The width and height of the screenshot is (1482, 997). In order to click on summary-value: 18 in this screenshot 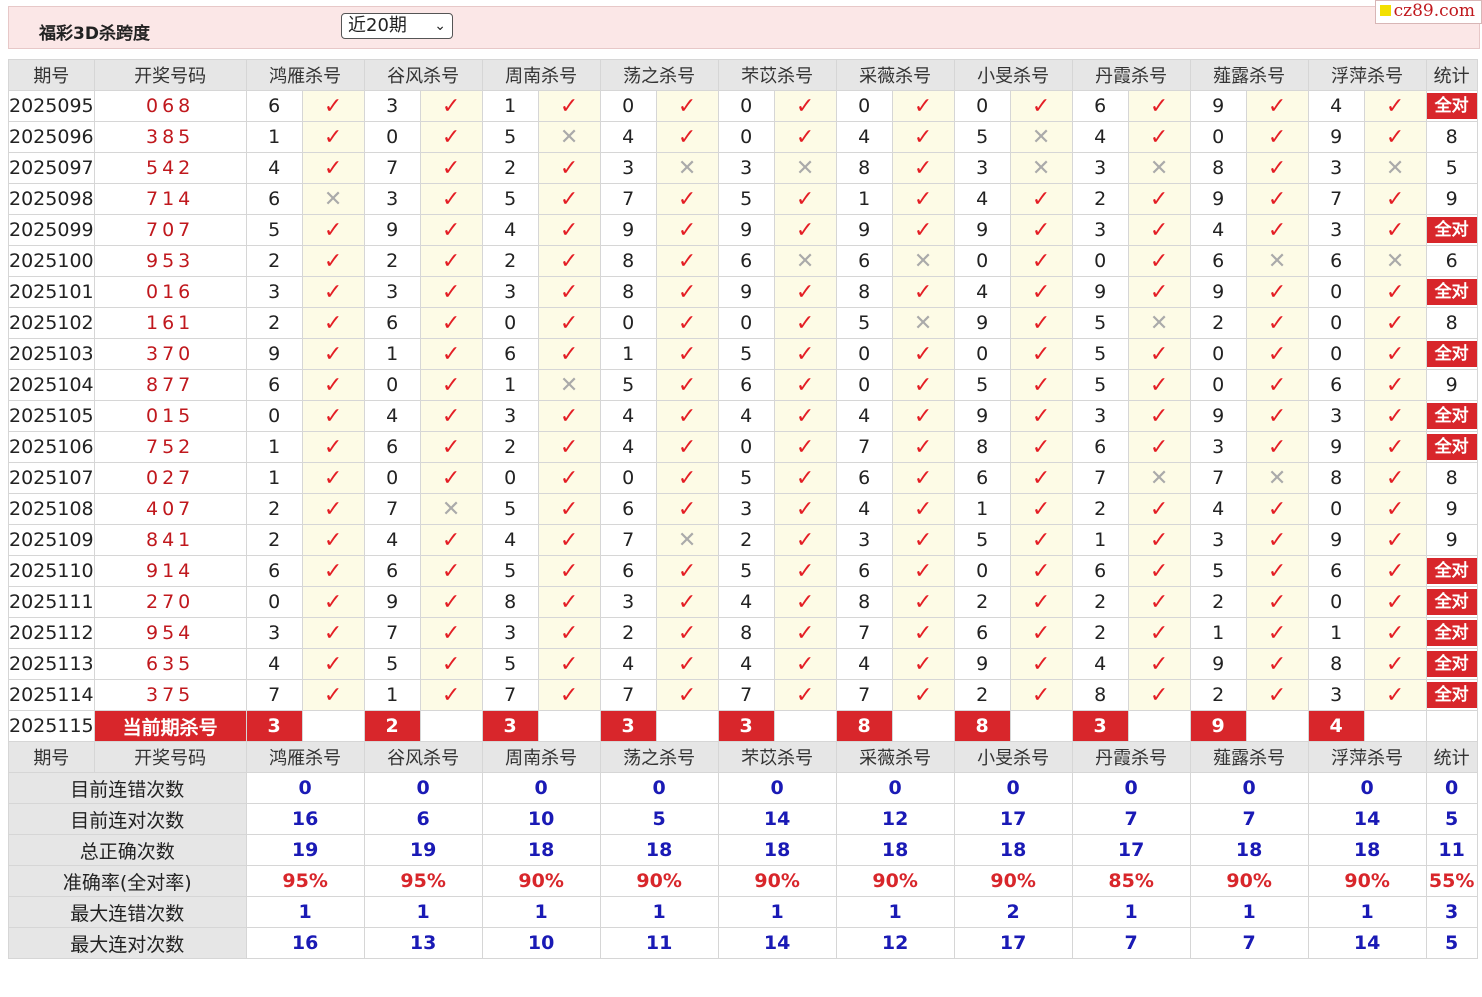, I will do `click(541, 850)`.